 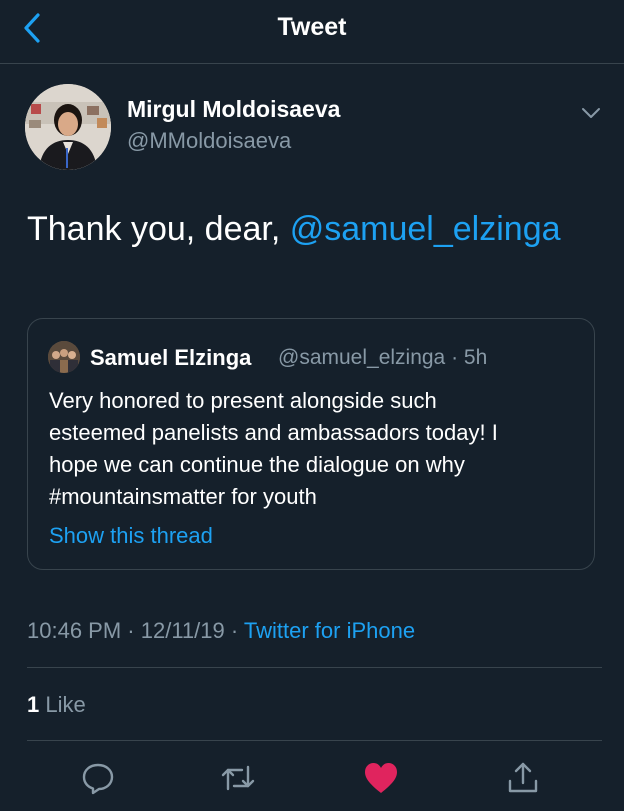 What do you see at coordinates (383, 357) in the screenshot?
I see `quoted-author-meta: @samuel_elzinga · 5h` at bounding box center [383, 357].